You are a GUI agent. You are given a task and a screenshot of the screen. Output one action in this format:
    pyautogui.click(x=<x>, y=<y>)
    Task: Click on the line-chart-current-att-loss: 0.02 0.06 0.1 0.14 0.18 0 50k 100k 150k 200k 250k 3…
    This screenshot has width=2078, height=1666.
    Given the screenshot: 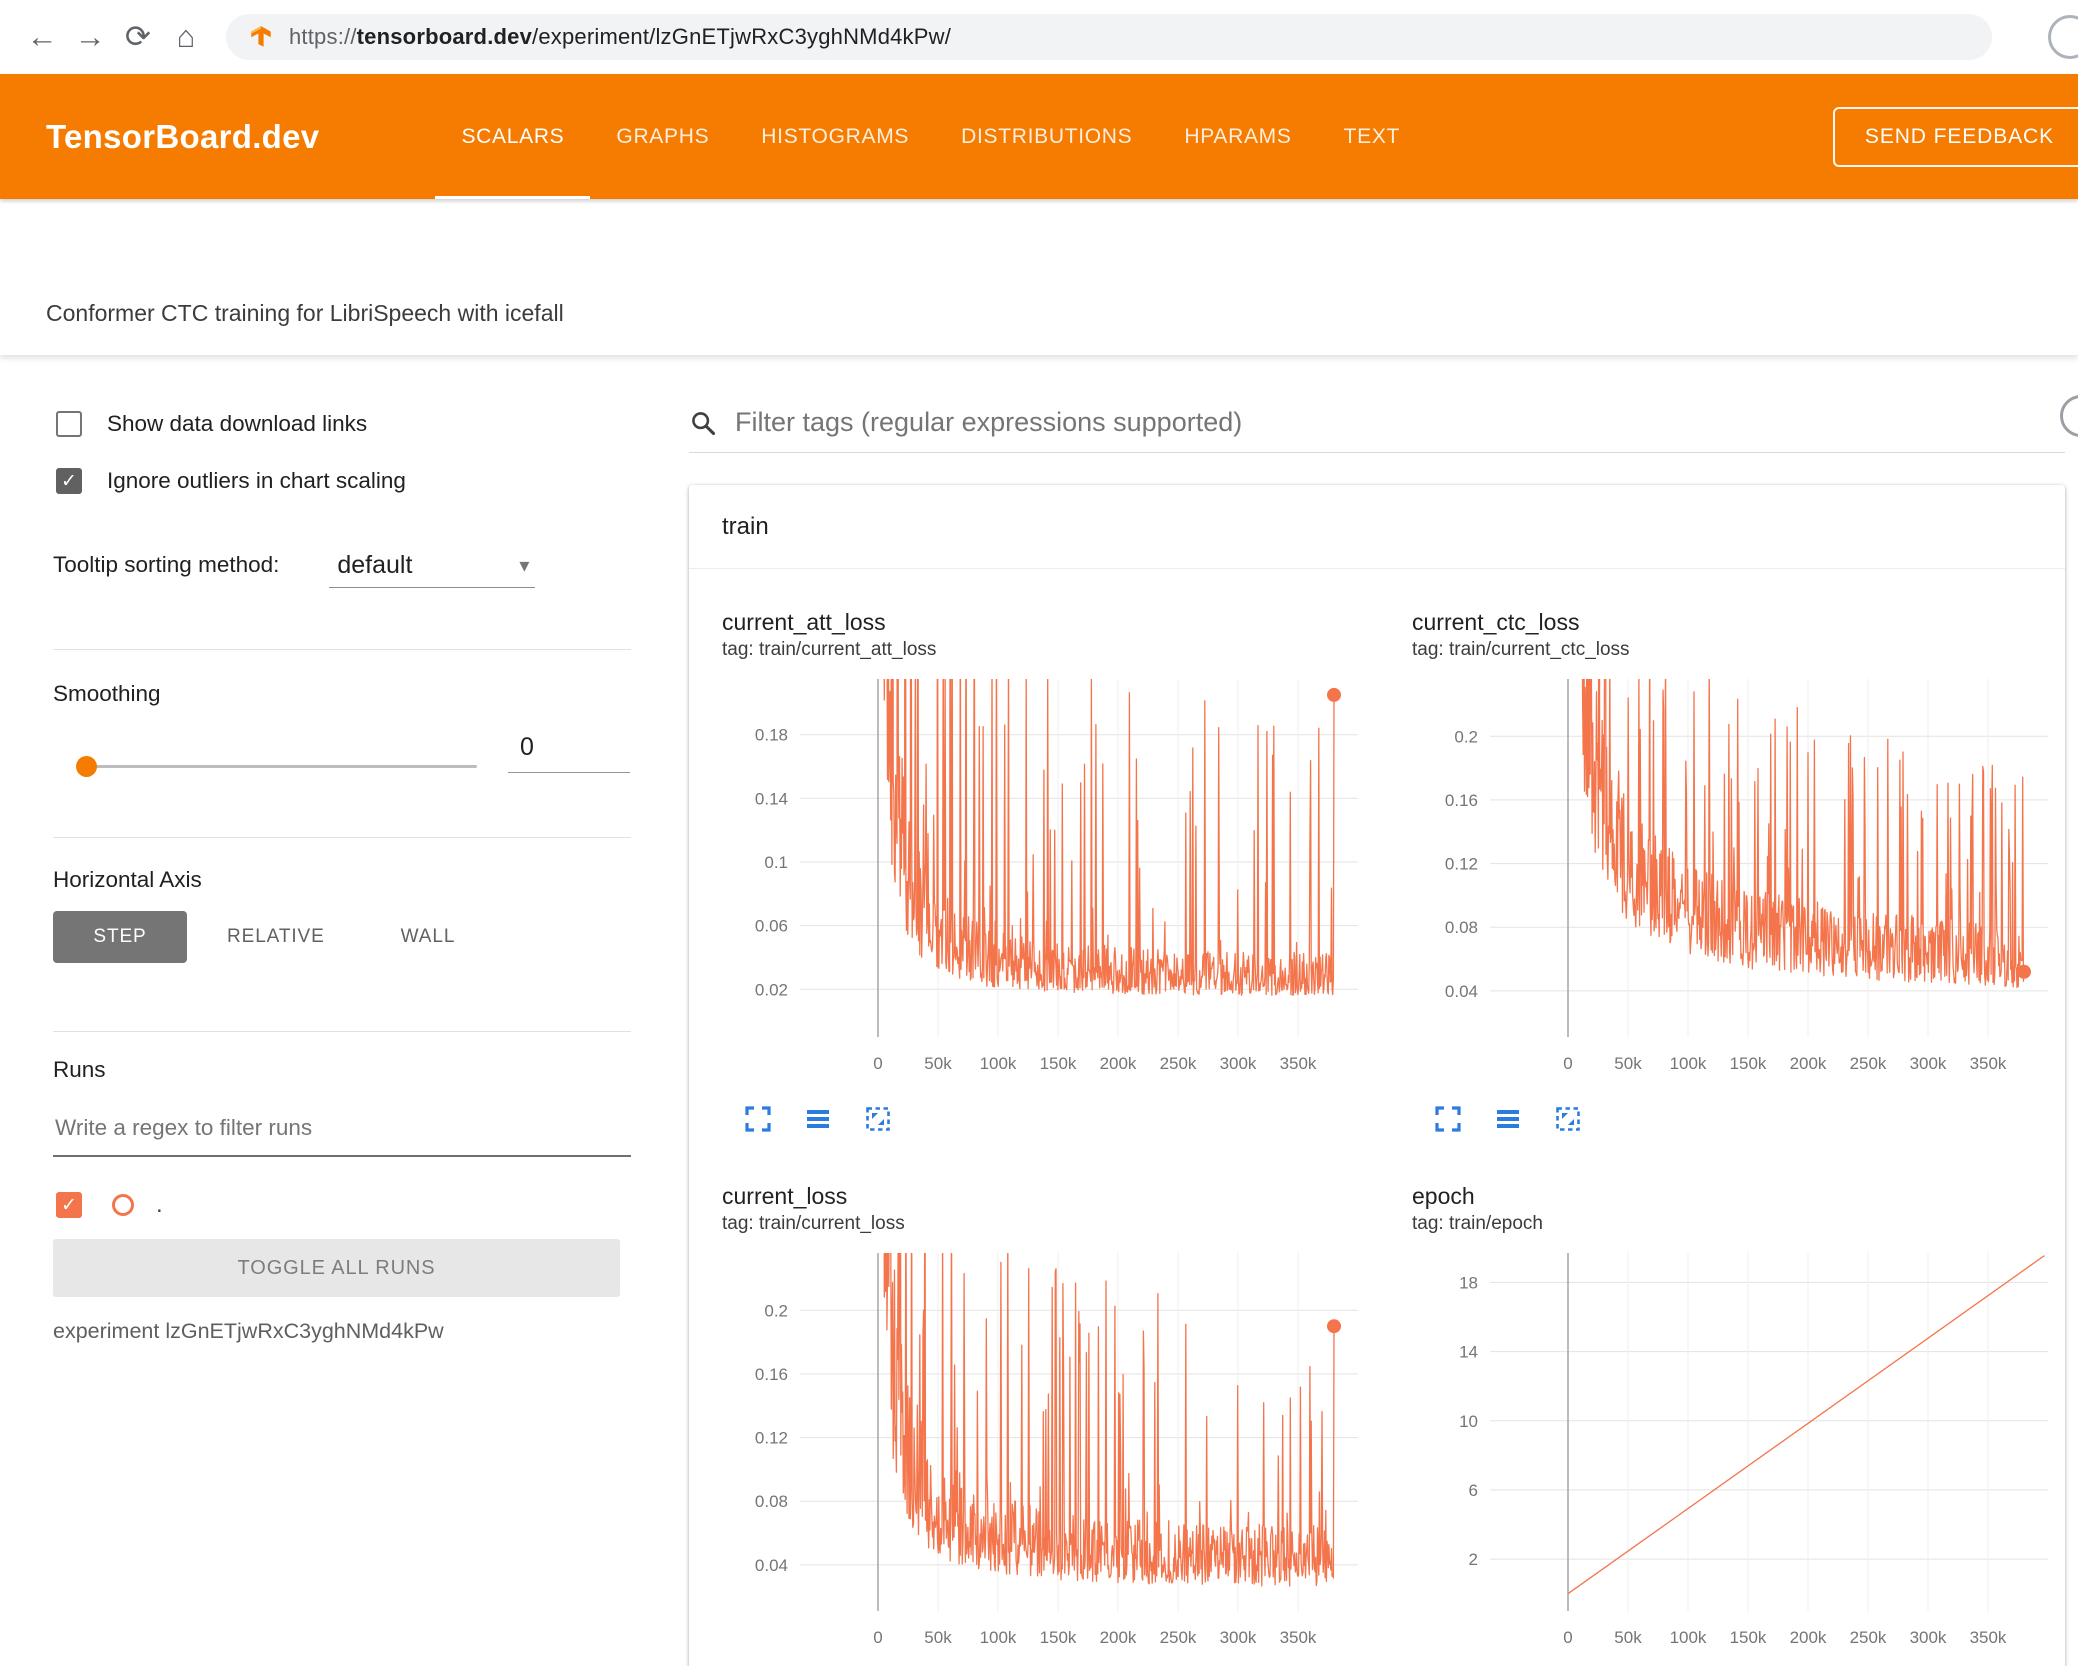 What is the action you would take?
    pyautogui.click(x=1047, y=880)
    